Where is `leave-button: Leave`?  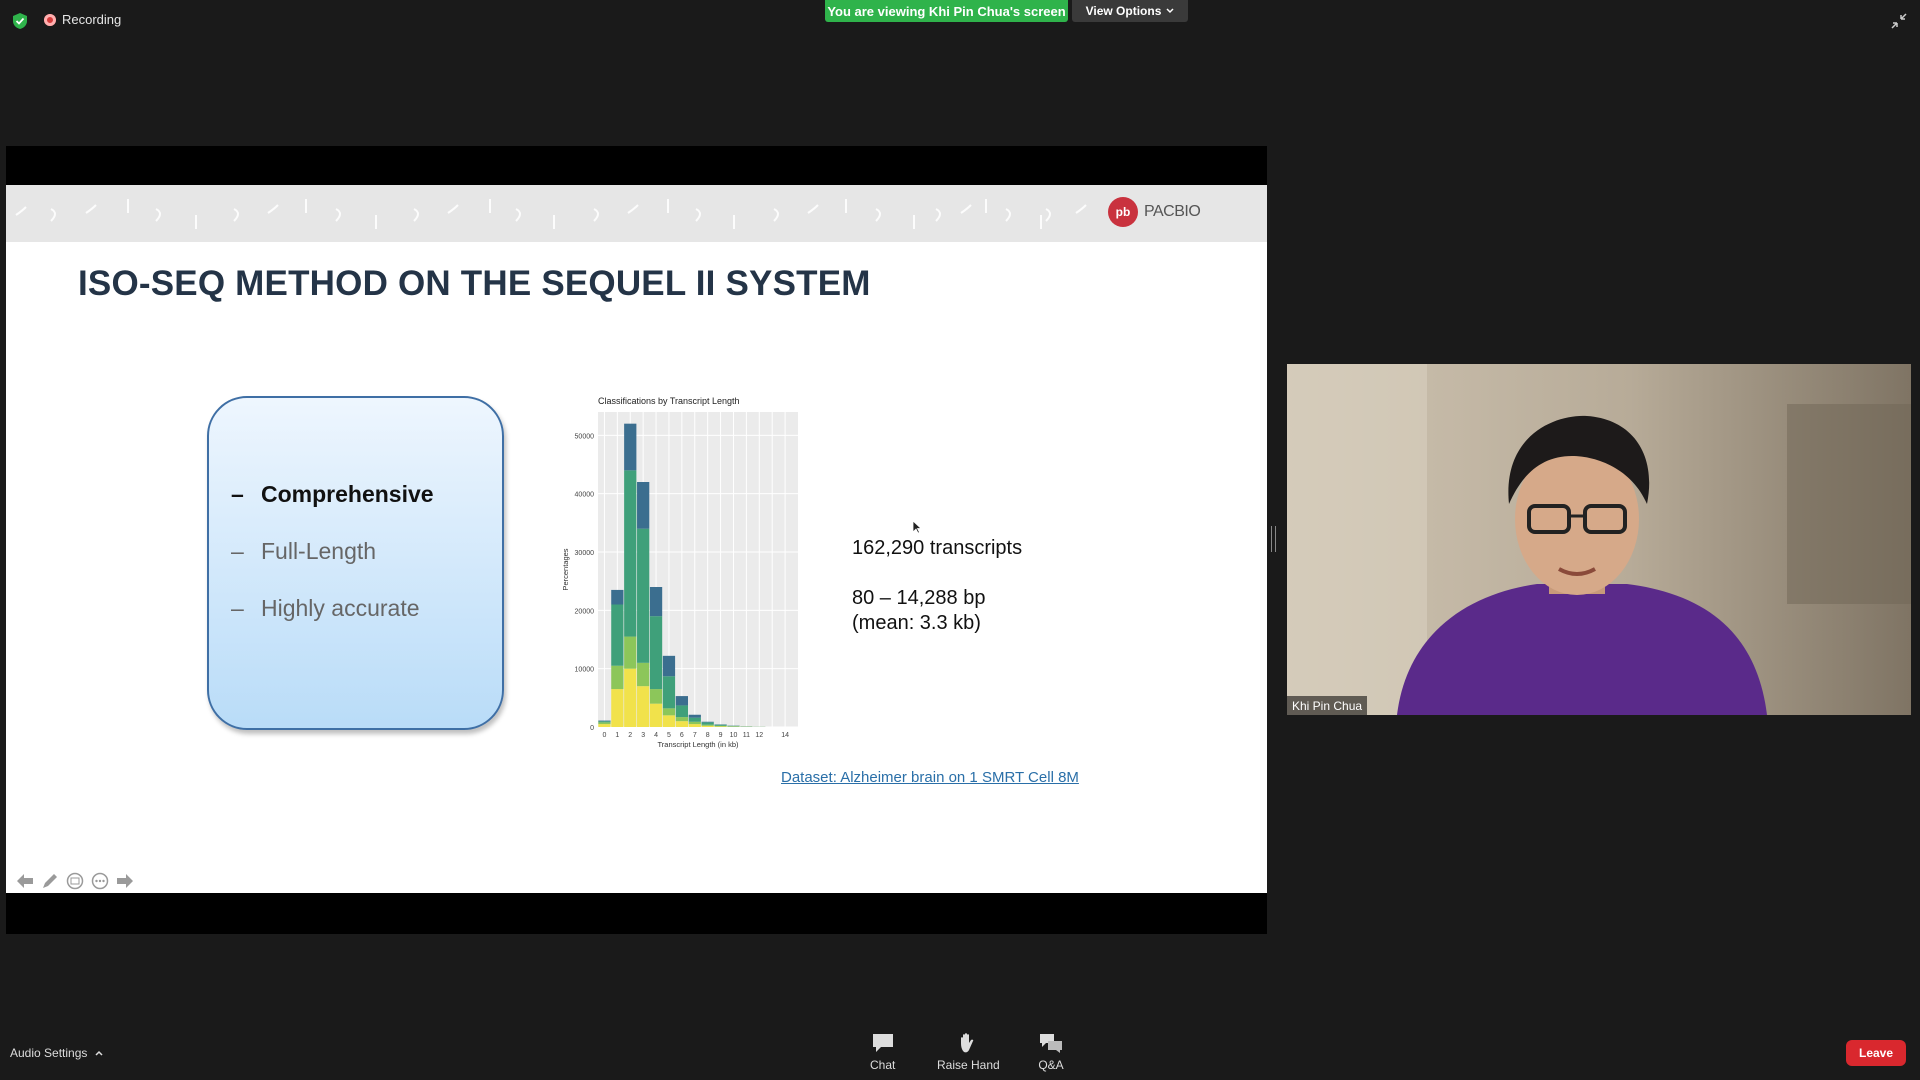
leave-button: Leave is located at coordinates (1876, 1053).